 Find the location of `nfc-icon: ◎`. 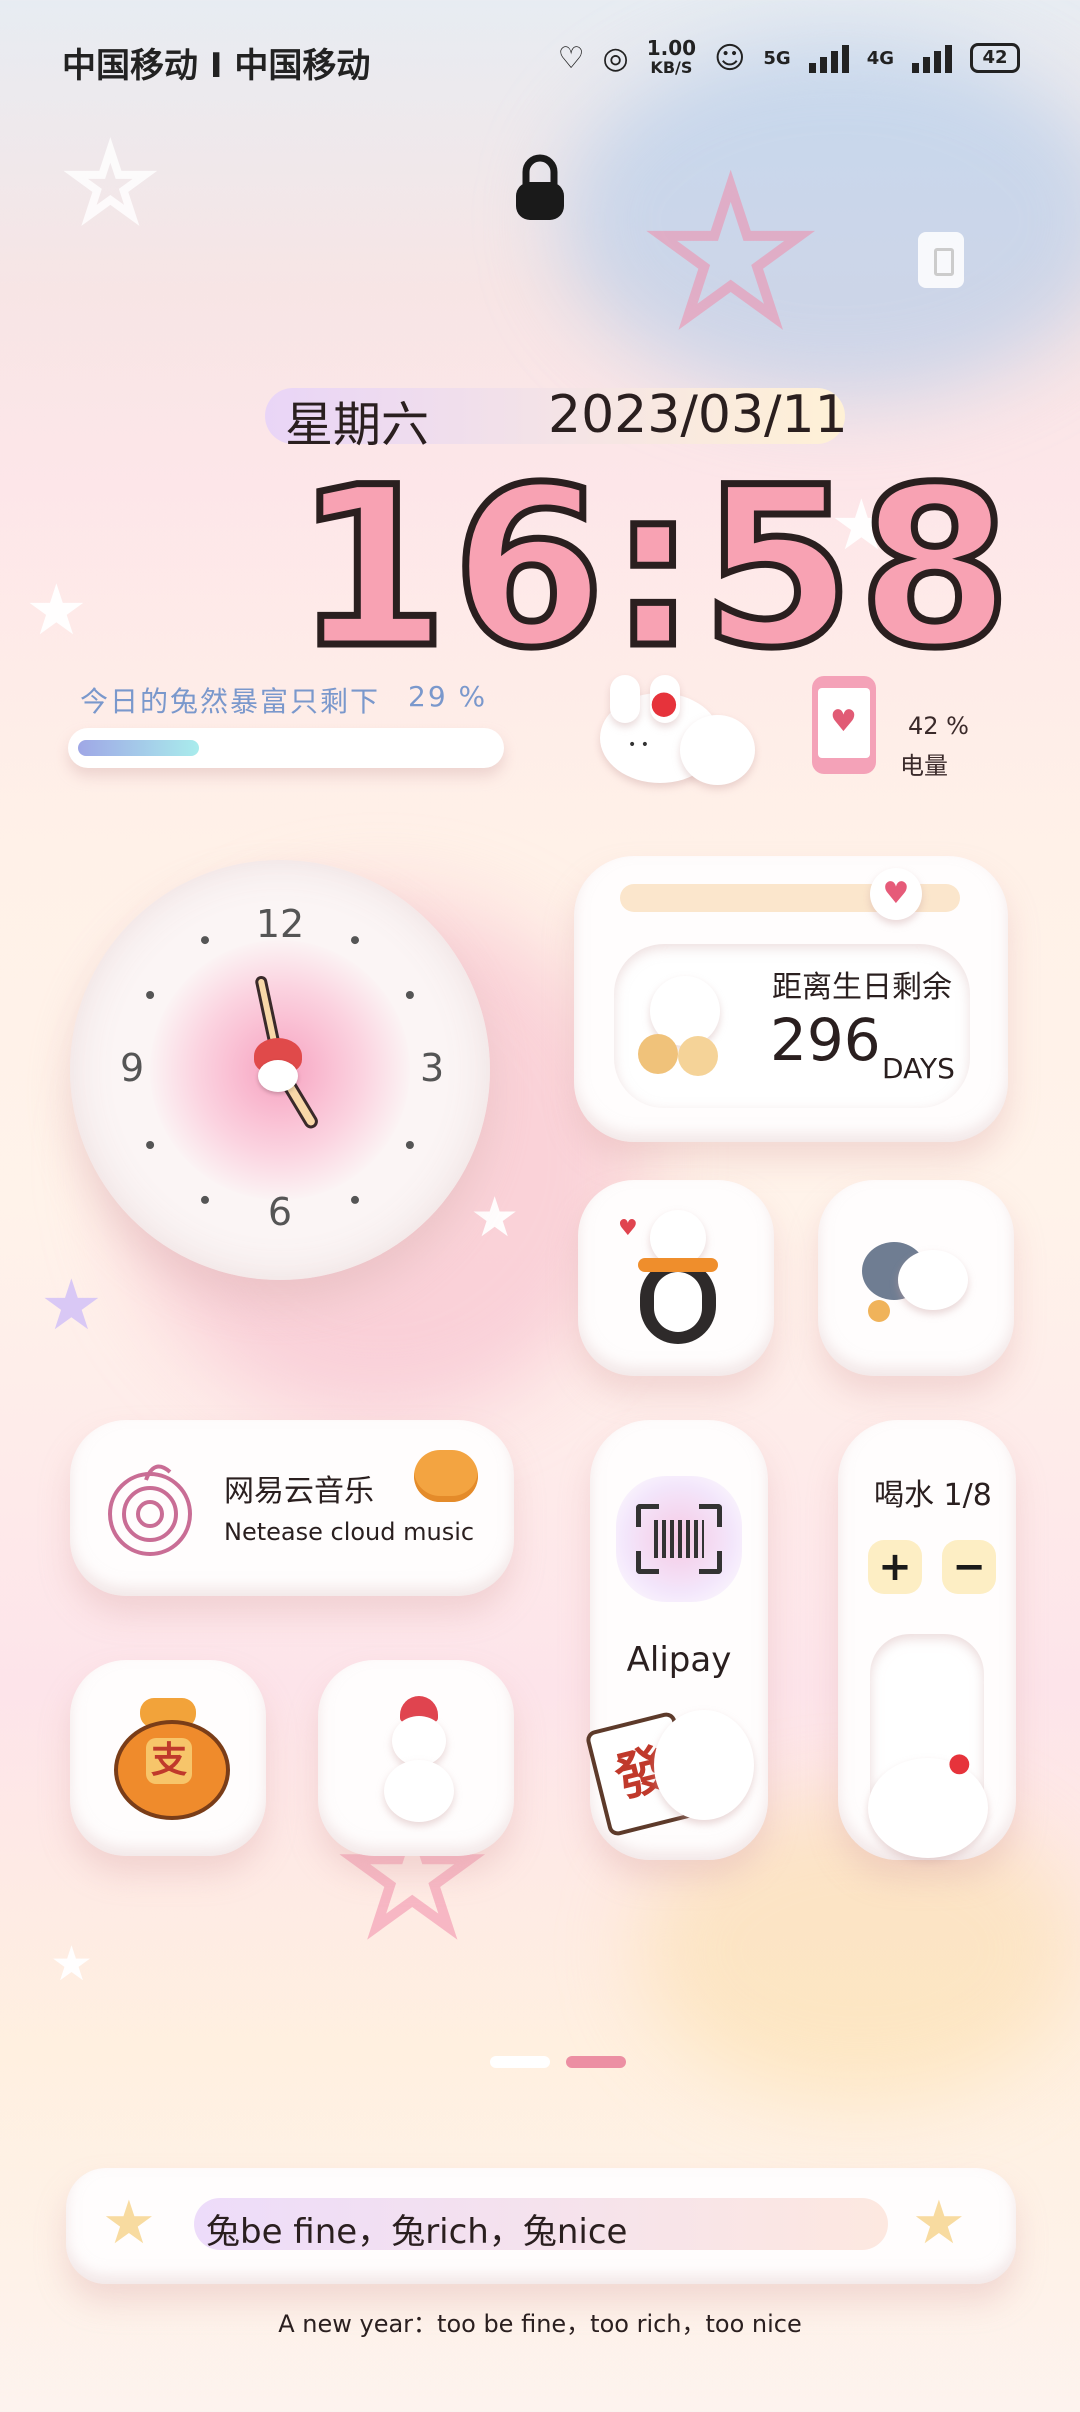

nfc-icon: ◎ is located at coordinates (615, 58).